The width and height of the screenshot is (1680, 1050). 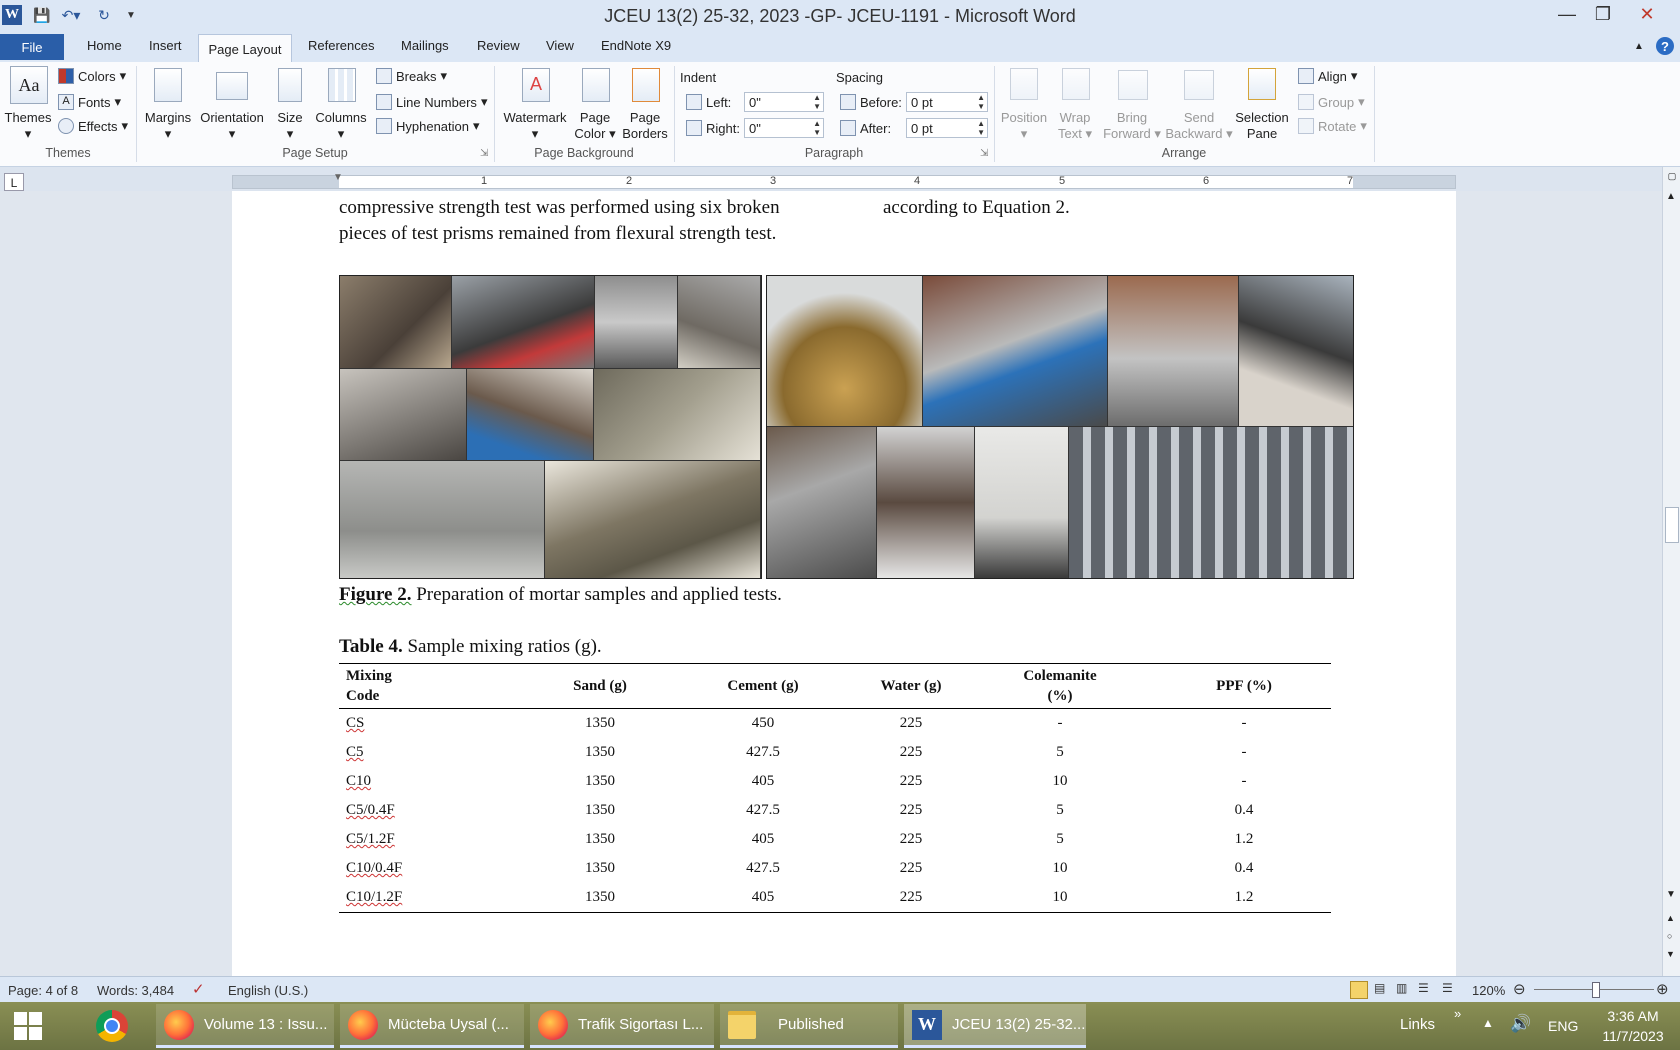 What do you see at coordinates (165, 45) in the screenshot?
I see `tab-insert: Insert` at bounding box center [165, 45].